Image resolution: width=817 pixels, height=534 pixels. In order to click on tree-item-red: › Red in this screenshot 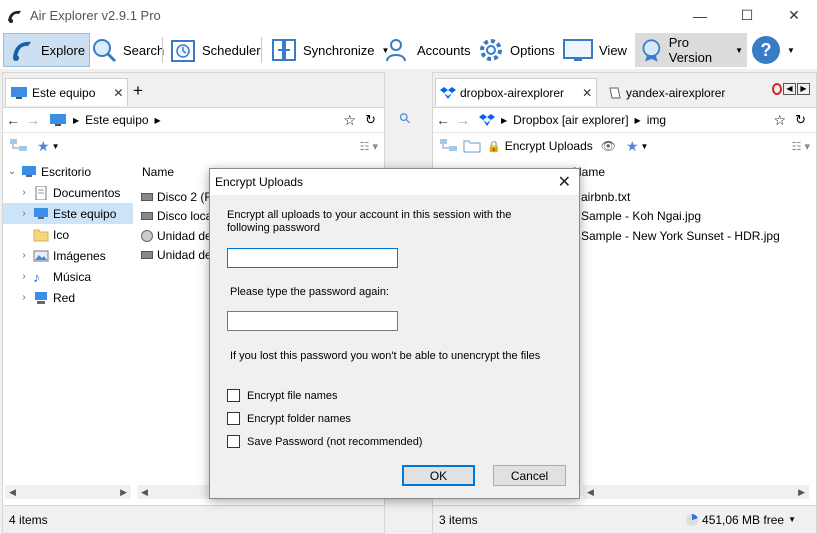, I will do `click(68, 297)`.